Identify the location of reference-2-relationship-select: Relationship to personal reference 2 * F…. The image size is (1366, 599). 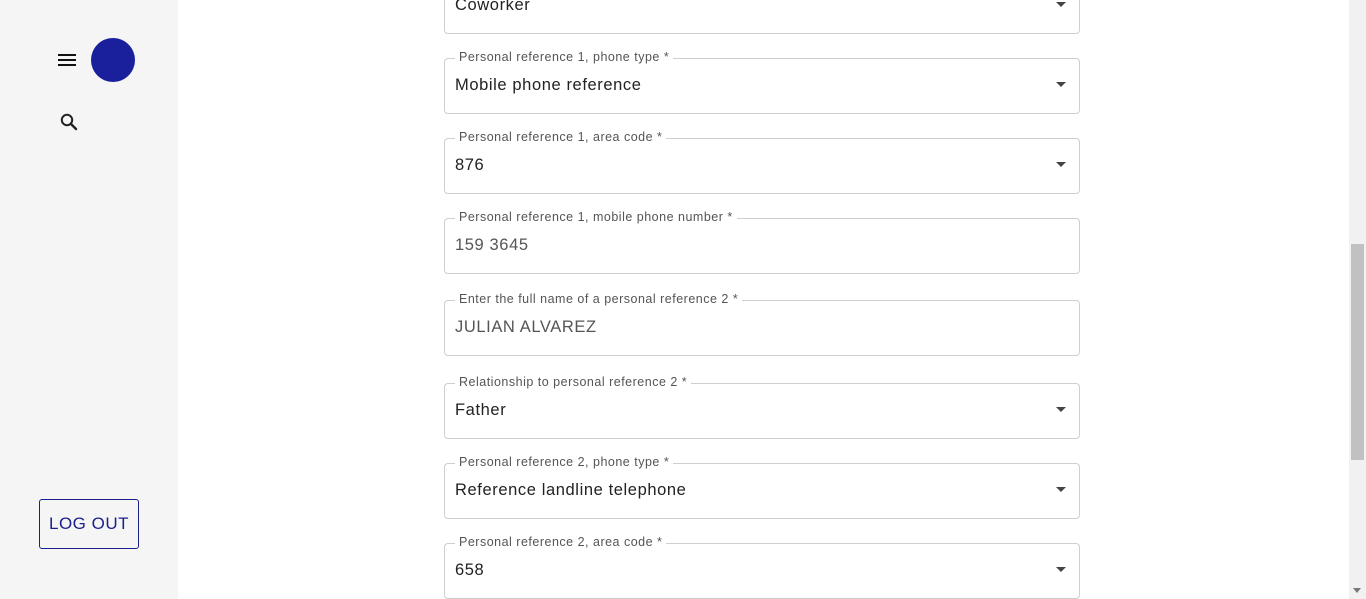
(762, 407).